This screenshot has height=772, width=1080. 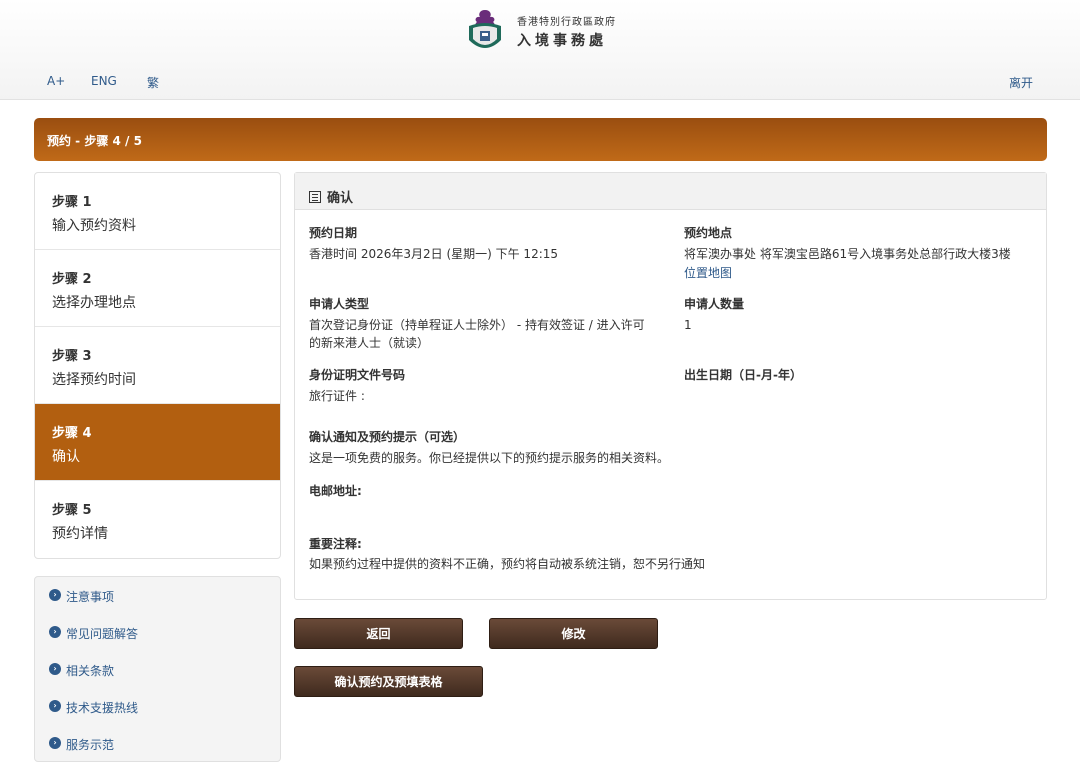 I want to click on link-label: 服务示范, so click(x=90, y=745).